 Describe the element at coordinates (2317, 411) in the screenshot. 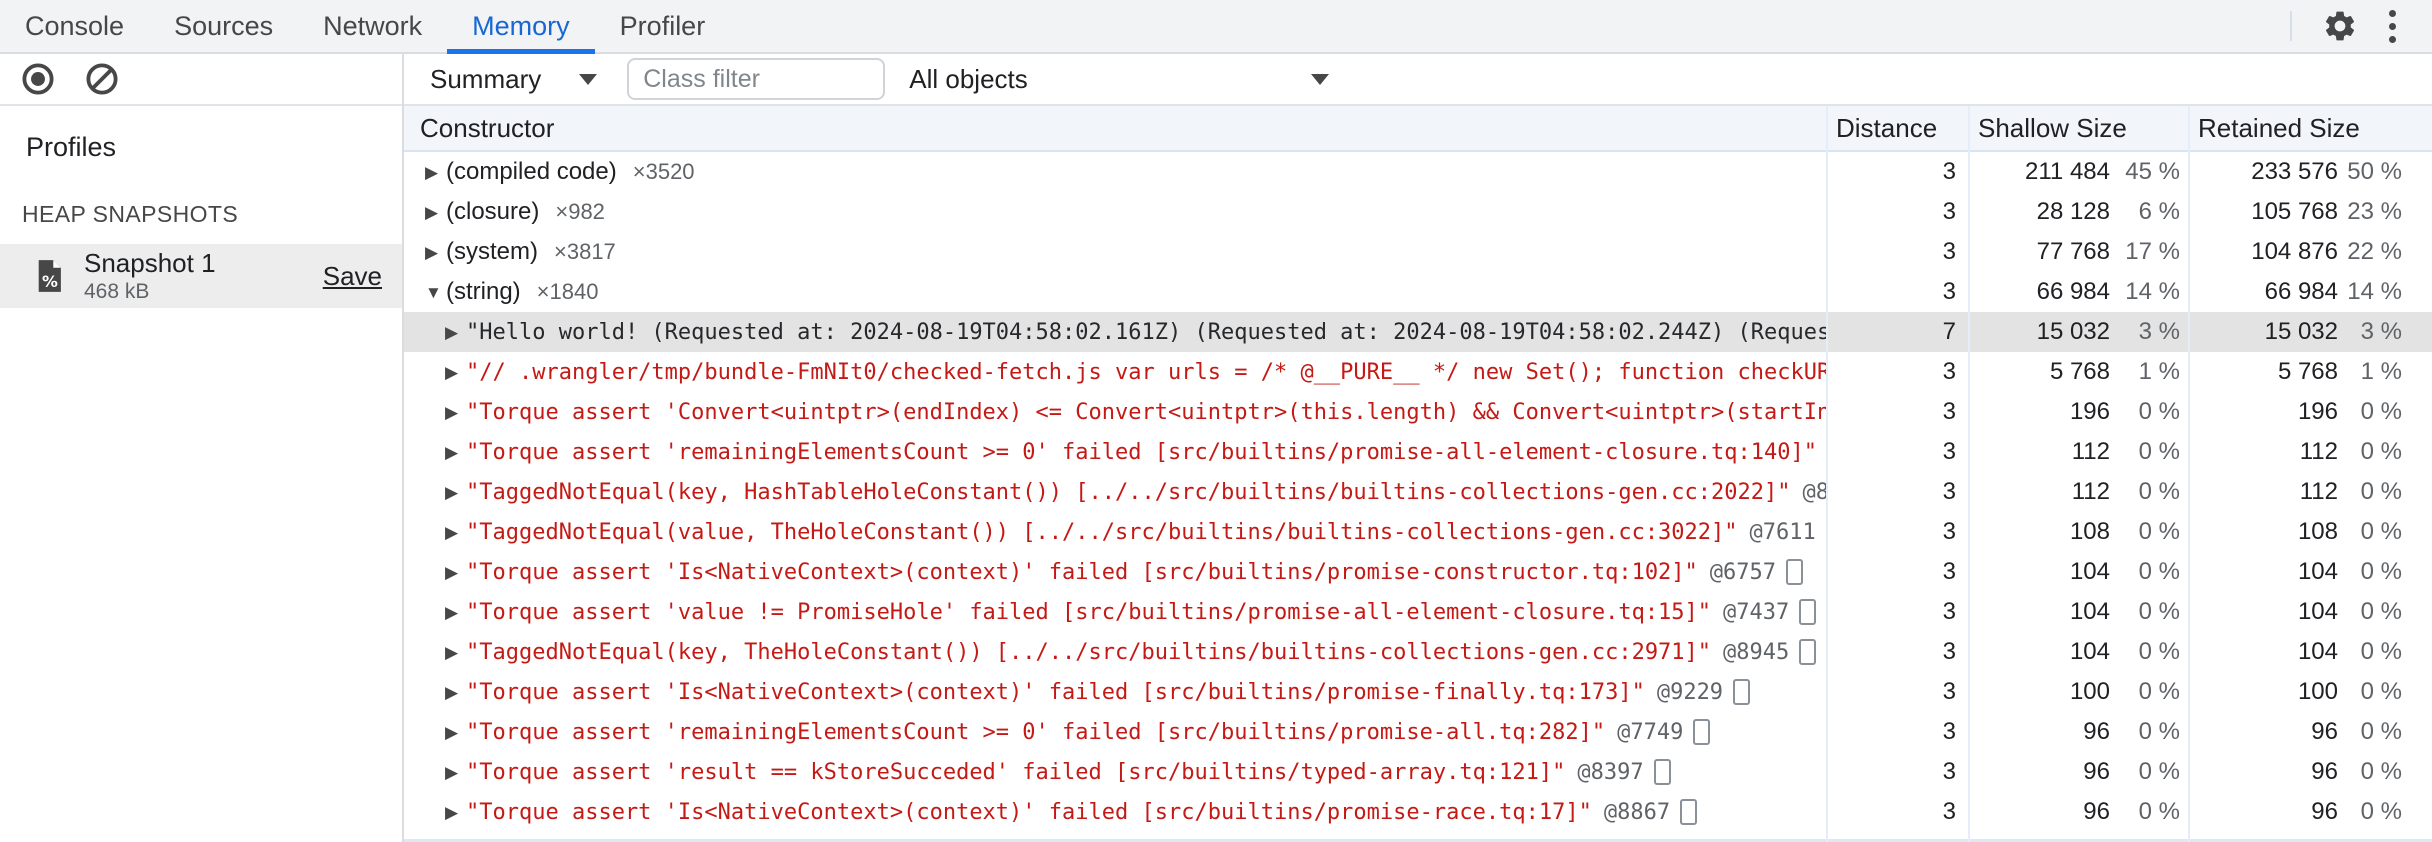

I see `retained-size-value: 196` at that location.